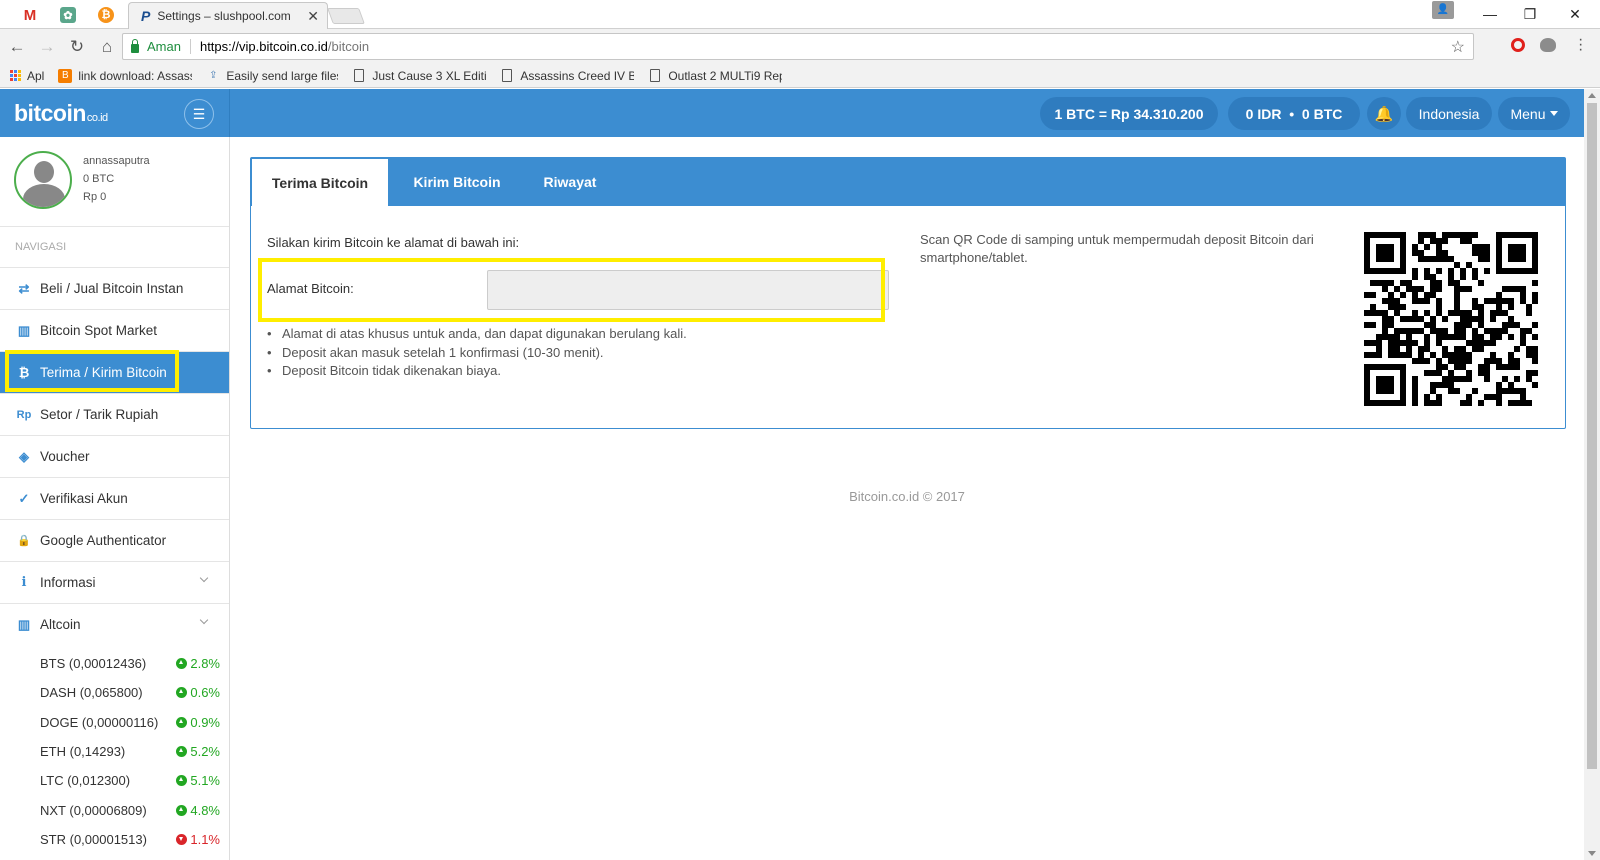  What do you see at coordinates (477, 371) in the screenshot?
I see `note-item: Deposit Bitcoin tidak dikenakan biaya.` at bounding box center [477, 371].